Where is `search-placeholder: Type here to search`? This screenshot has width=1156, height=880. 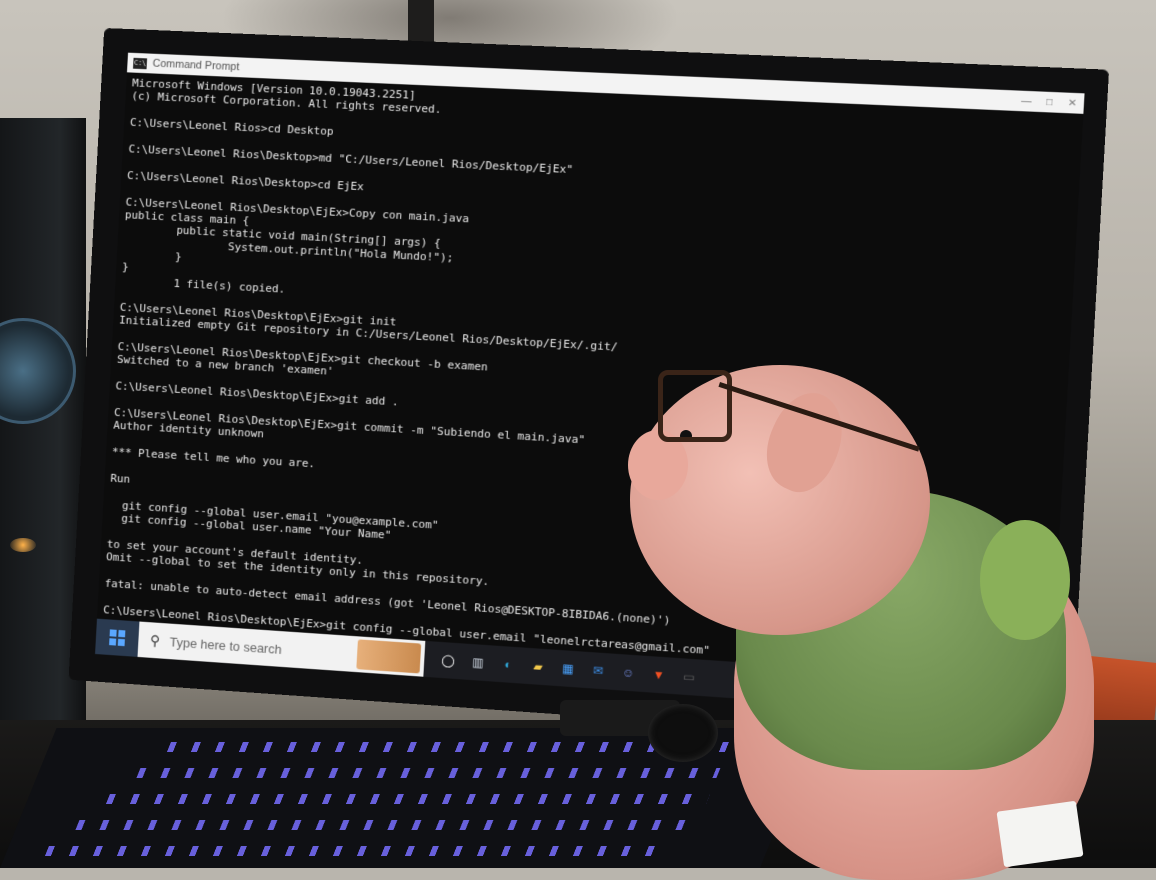 search-placeholder: Type here to search is located at coordinates (226, 645).